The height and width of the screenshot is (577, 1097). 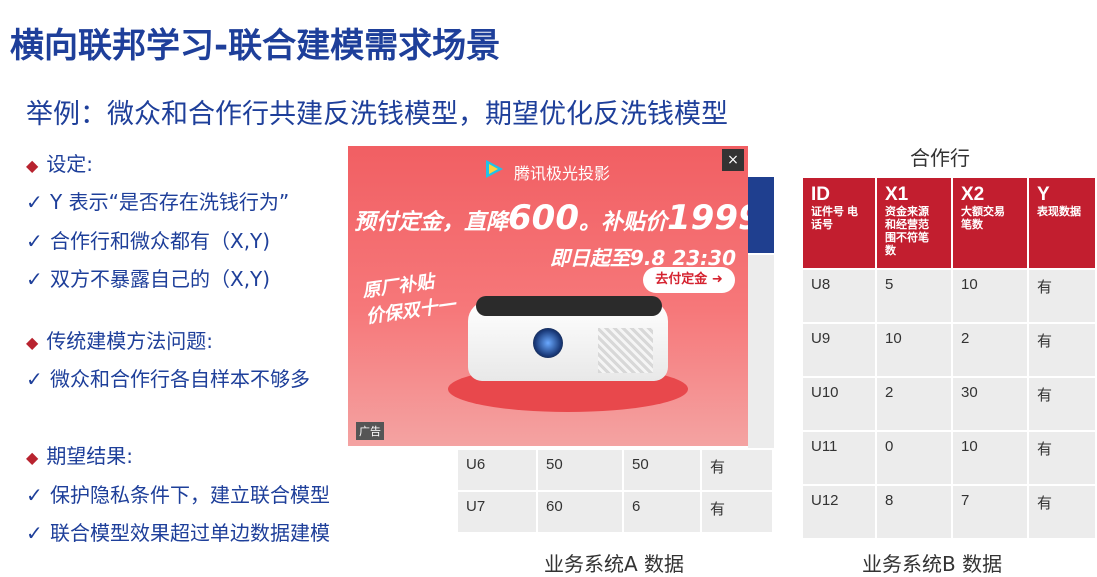 What do you see at coordinates (914, 296) in the screenshot?
I see `table-cell: 5` at bounding box center [914, 296].